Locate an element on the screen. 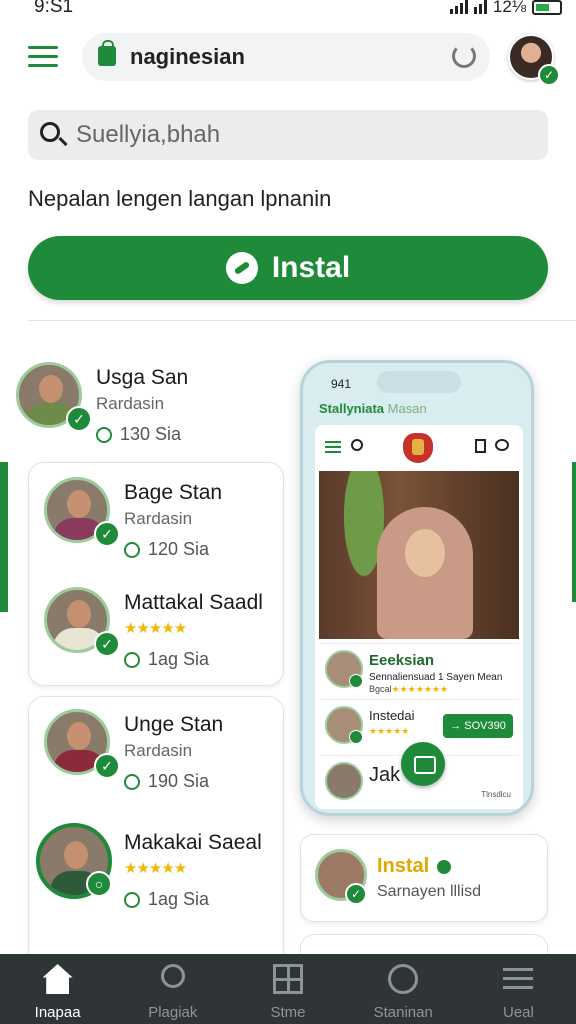 The image size is (576, 1024). status-time: 9:S1 is located at coordinates (54, 8).